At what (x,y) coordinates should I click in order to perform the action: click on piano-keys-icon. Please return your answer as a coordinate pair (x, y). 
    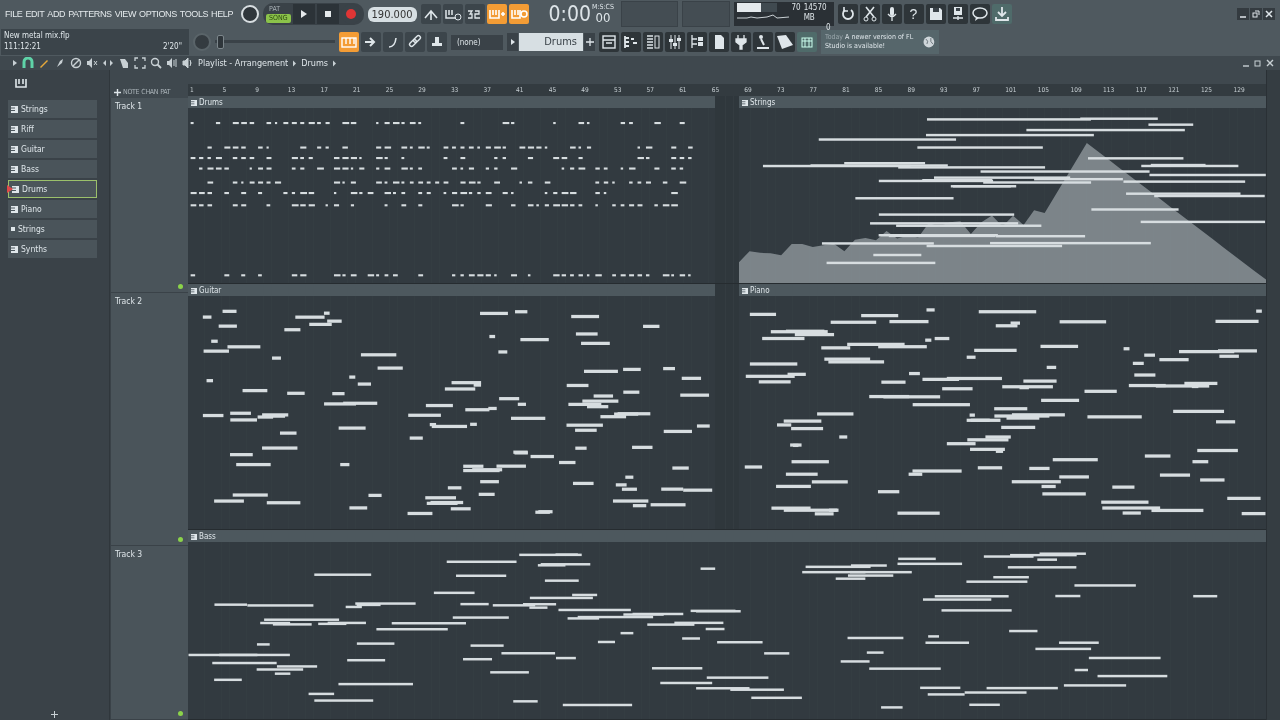
    Looking at the image, I should click on (21, 83).